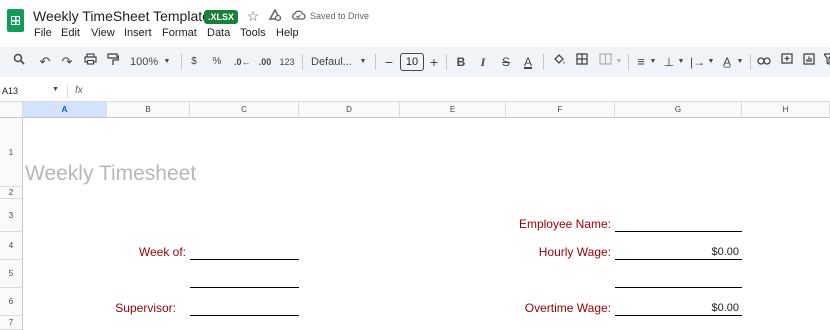 The width and height of the screenshot is (830, 330). I want to click on document-title: Weekly TimeSheet Template, so click(121, 16).